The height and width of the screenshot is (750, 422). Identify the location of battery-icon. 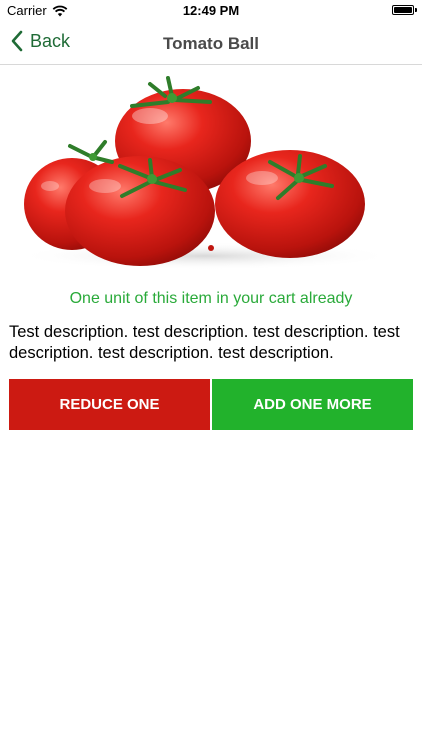
(403, 10).